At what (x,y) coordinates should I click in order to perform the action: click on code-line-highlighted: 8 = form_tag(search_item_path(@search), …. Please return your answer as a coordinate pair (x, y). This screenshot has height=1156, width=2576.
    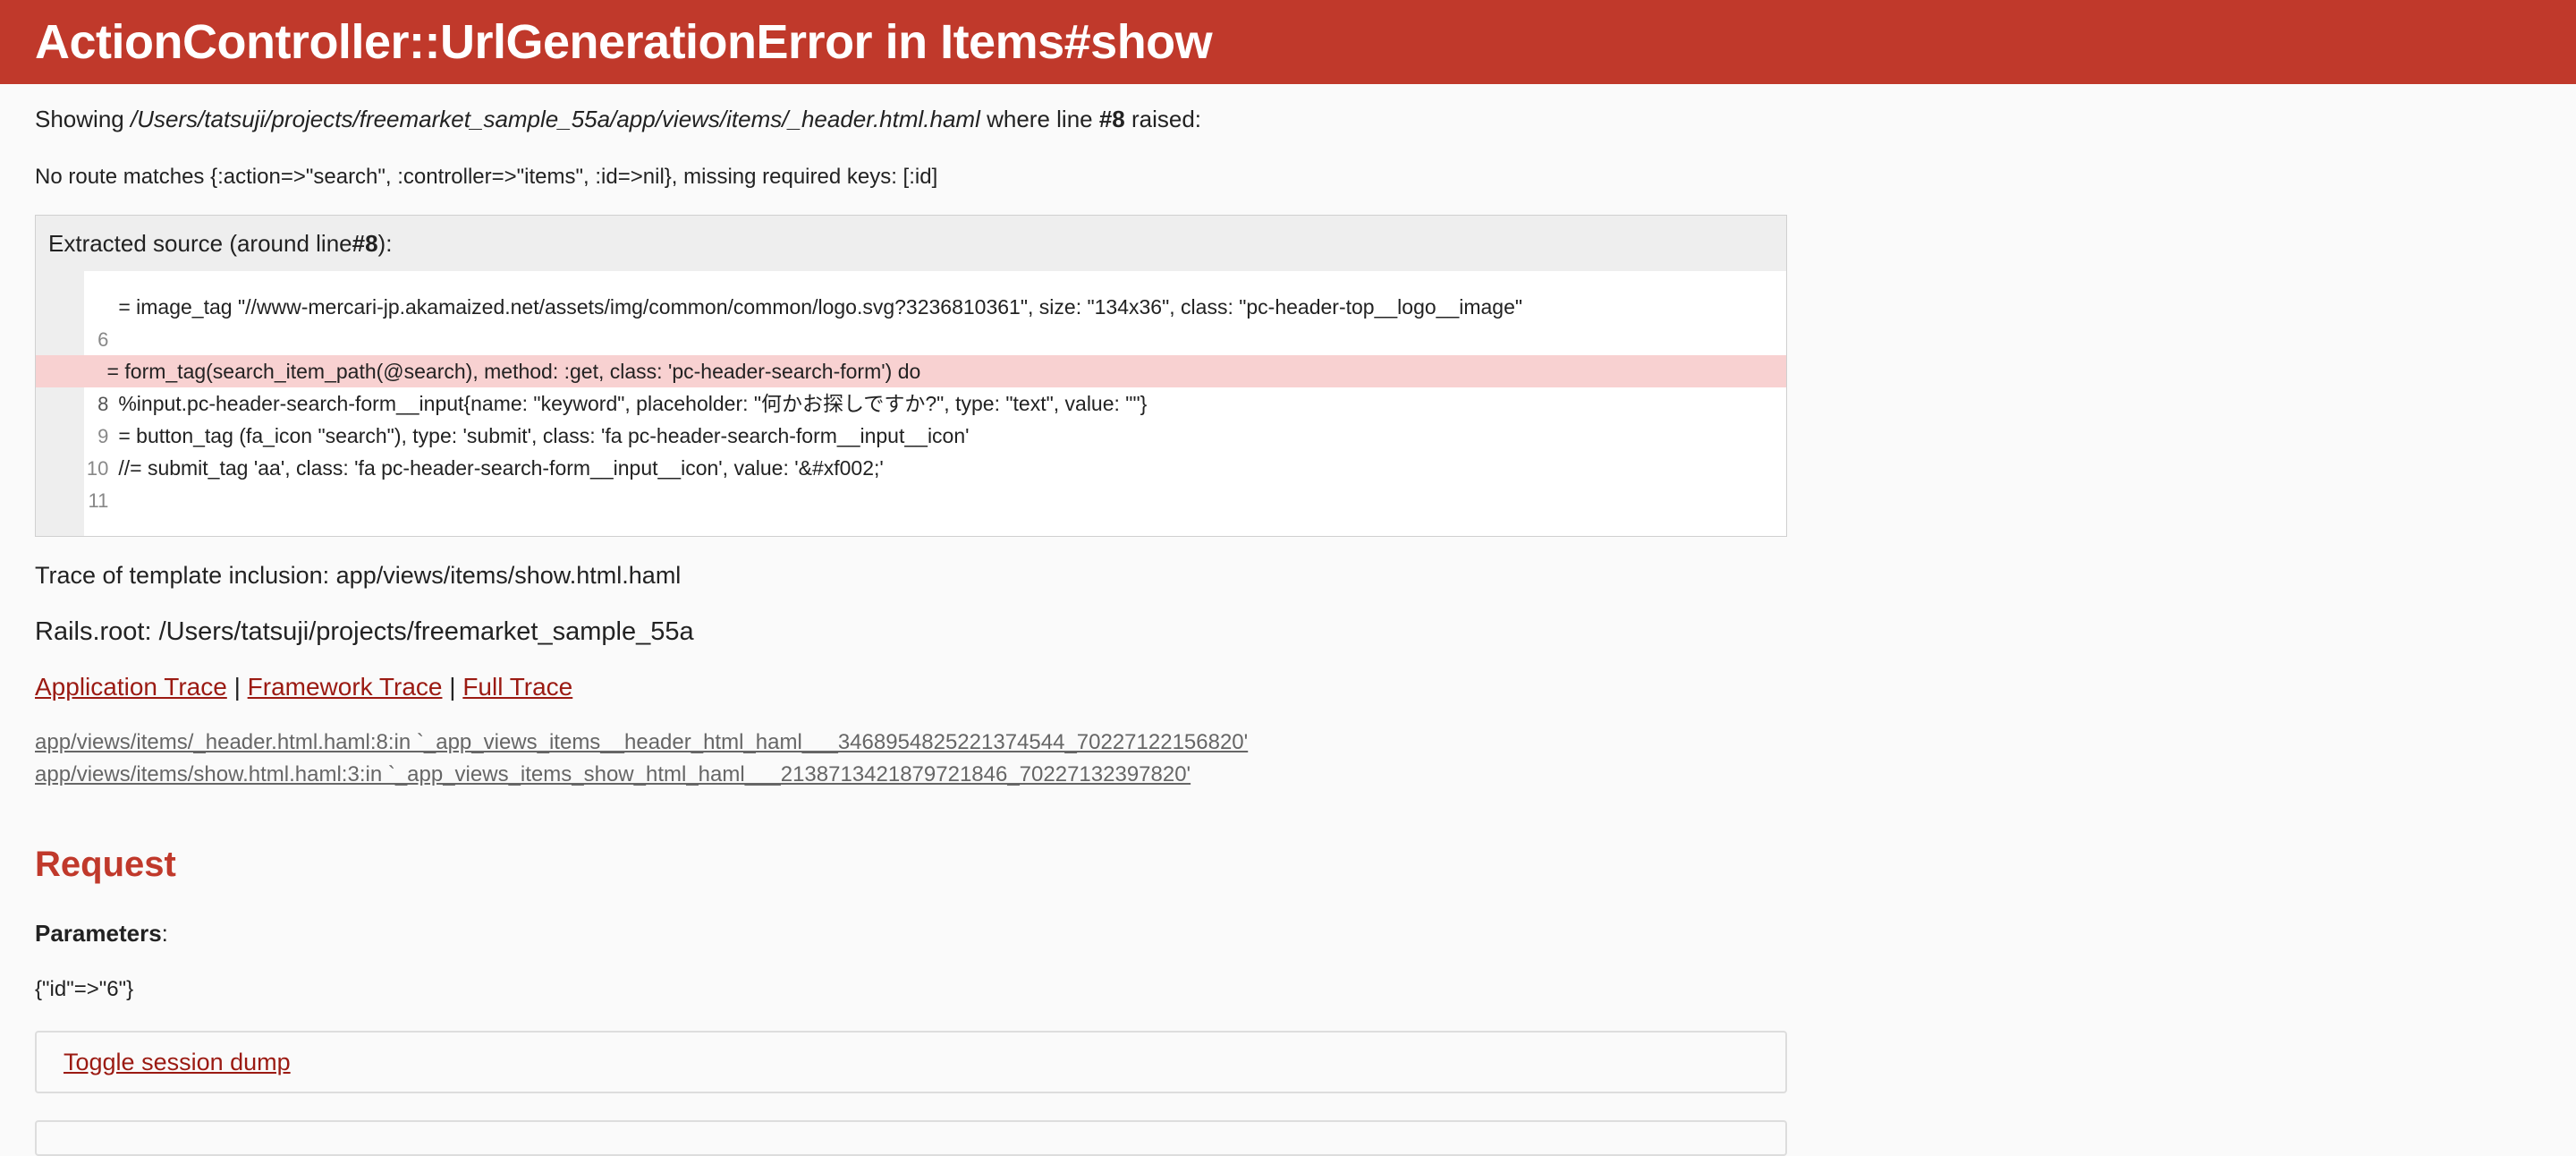
    Looking at the image, I should click on (911, 385).